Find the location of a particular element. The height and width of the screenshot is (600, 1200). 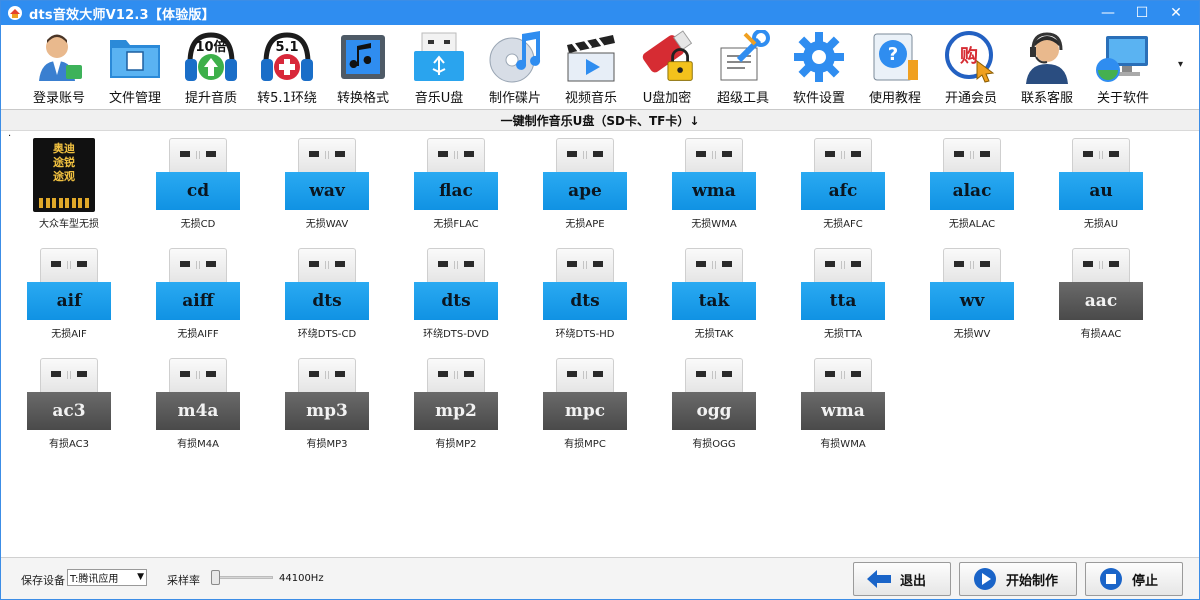

usb-drive-icon: dts is located at coordinates (327, 285).